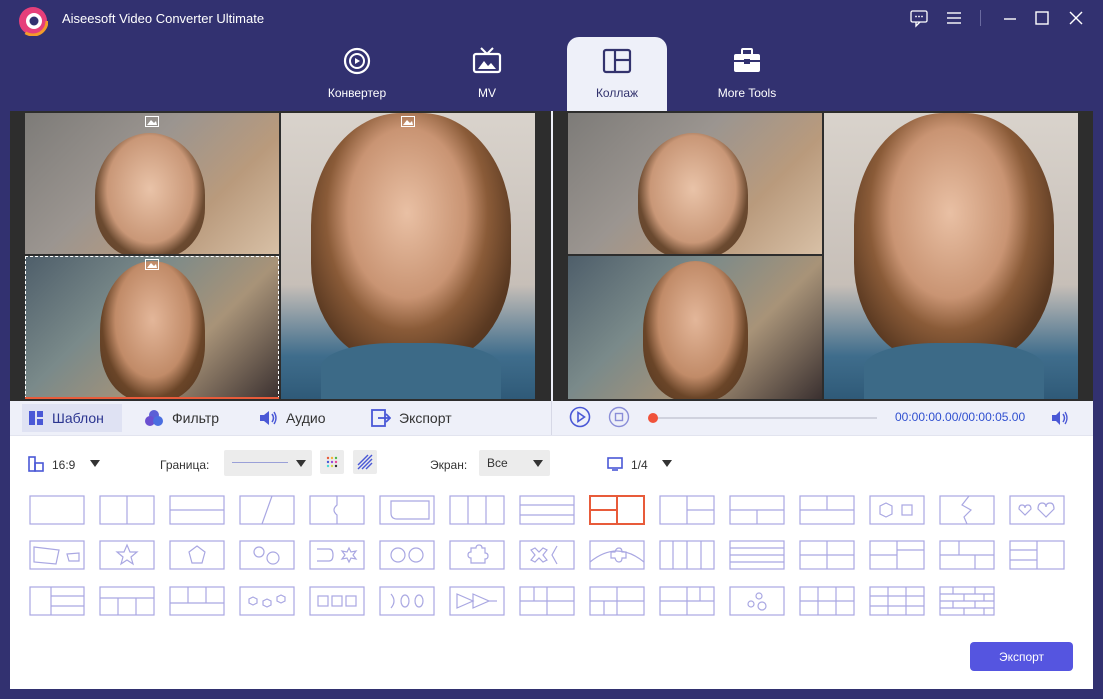 The image size is (1103, 699). Describe the element at coordinates (497, 463) in the screenshot. I see `screen-value: Все` at that location.